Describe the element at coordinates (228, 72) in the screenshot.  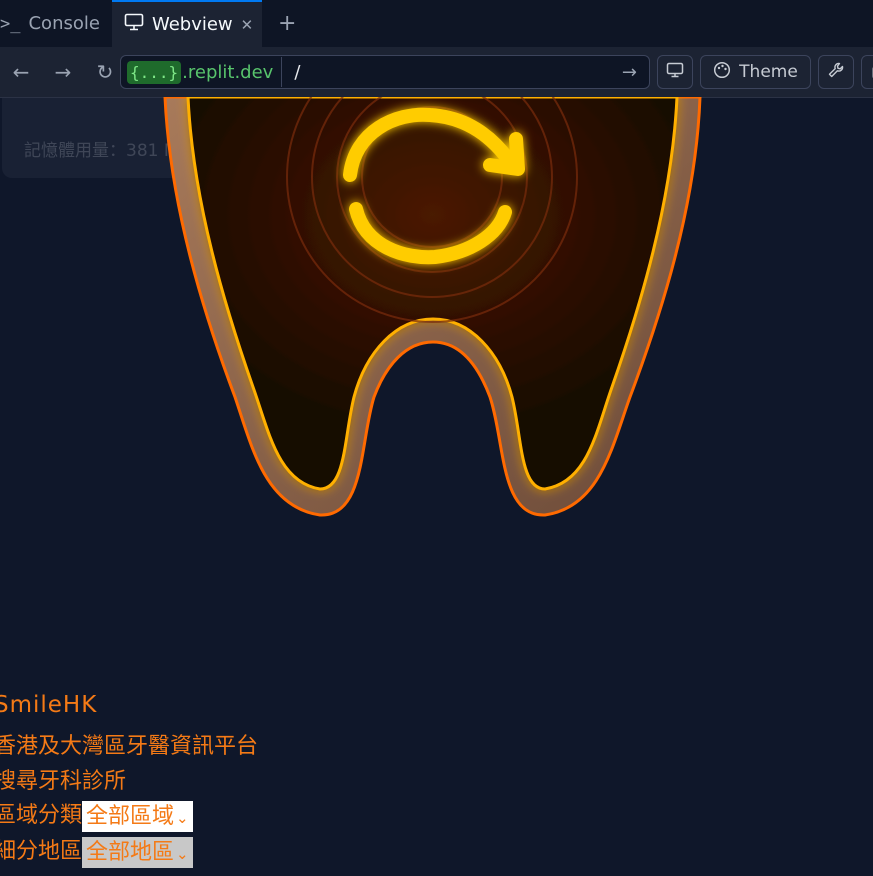
I see `url-host: .replit.dev` at that location.